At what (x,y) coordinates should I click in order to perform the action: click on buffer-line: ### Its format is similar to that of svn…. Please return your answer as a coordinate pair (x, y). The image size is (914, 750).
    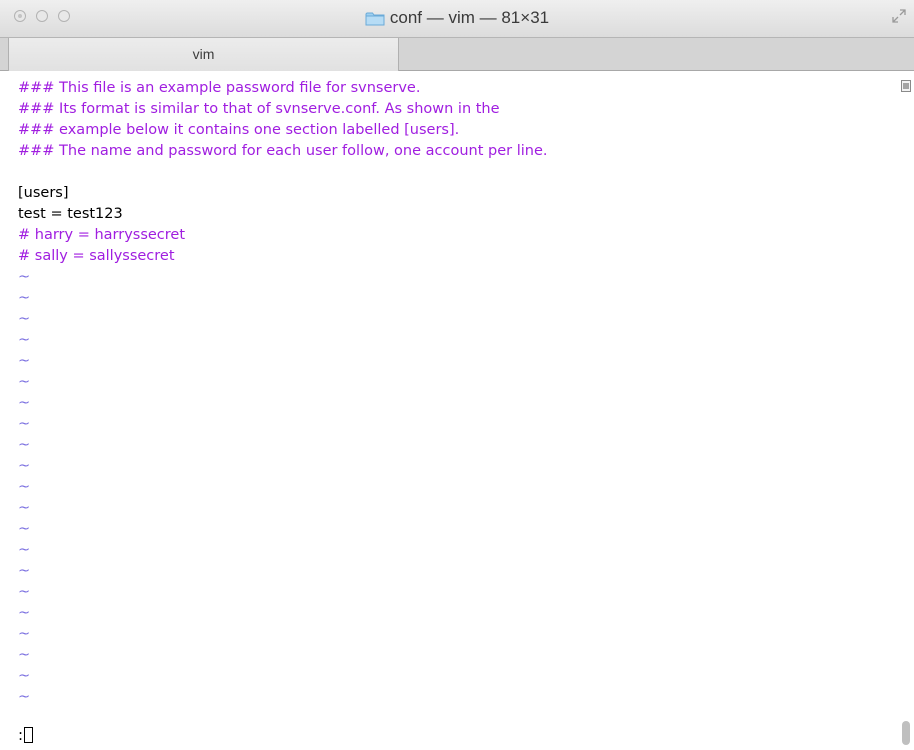
    Looking at the image, I should click on (259, 109).